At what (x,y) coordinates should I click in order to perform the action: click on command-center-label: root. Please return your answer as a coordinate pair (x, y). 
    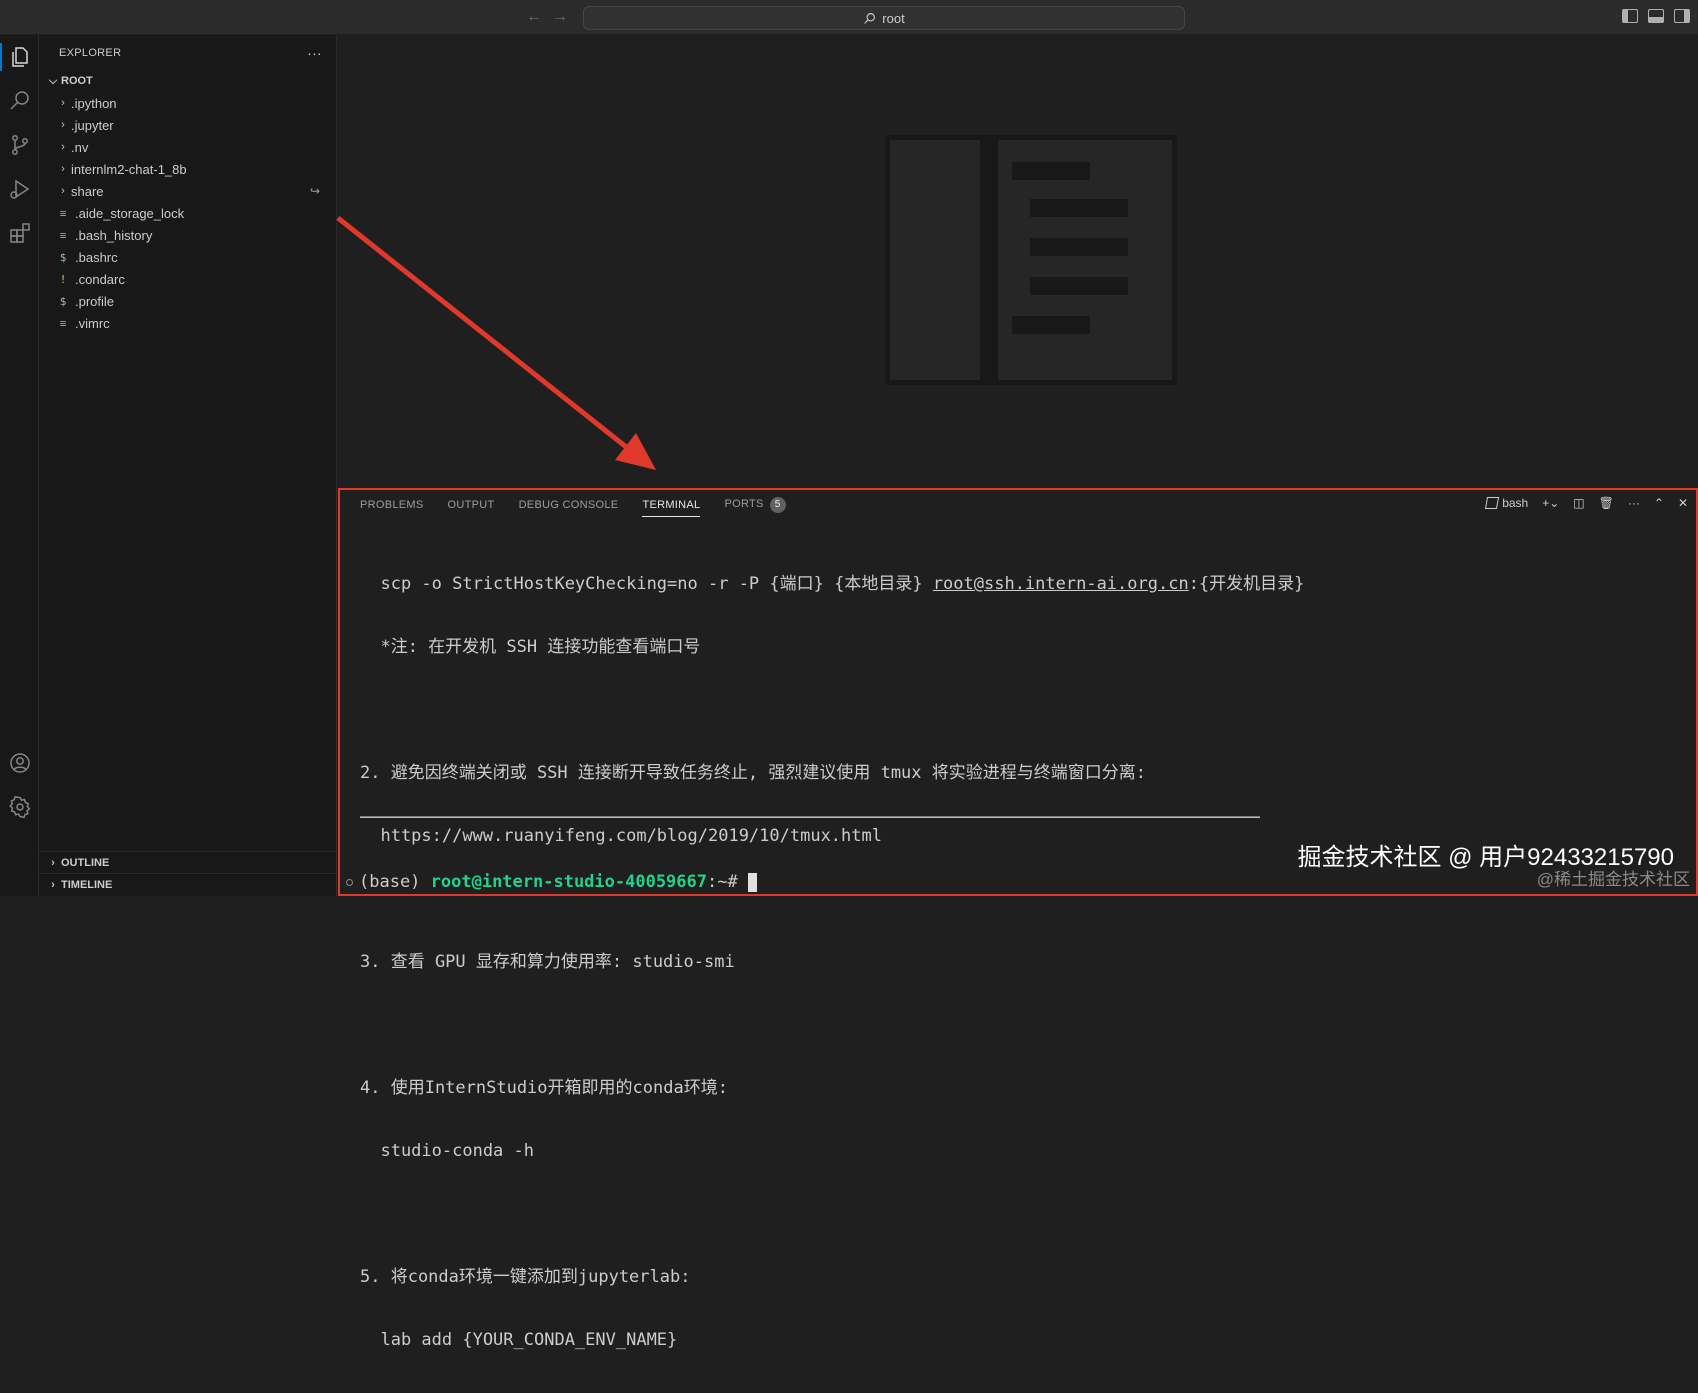
    Looking at the image, I should click on (893, 18).